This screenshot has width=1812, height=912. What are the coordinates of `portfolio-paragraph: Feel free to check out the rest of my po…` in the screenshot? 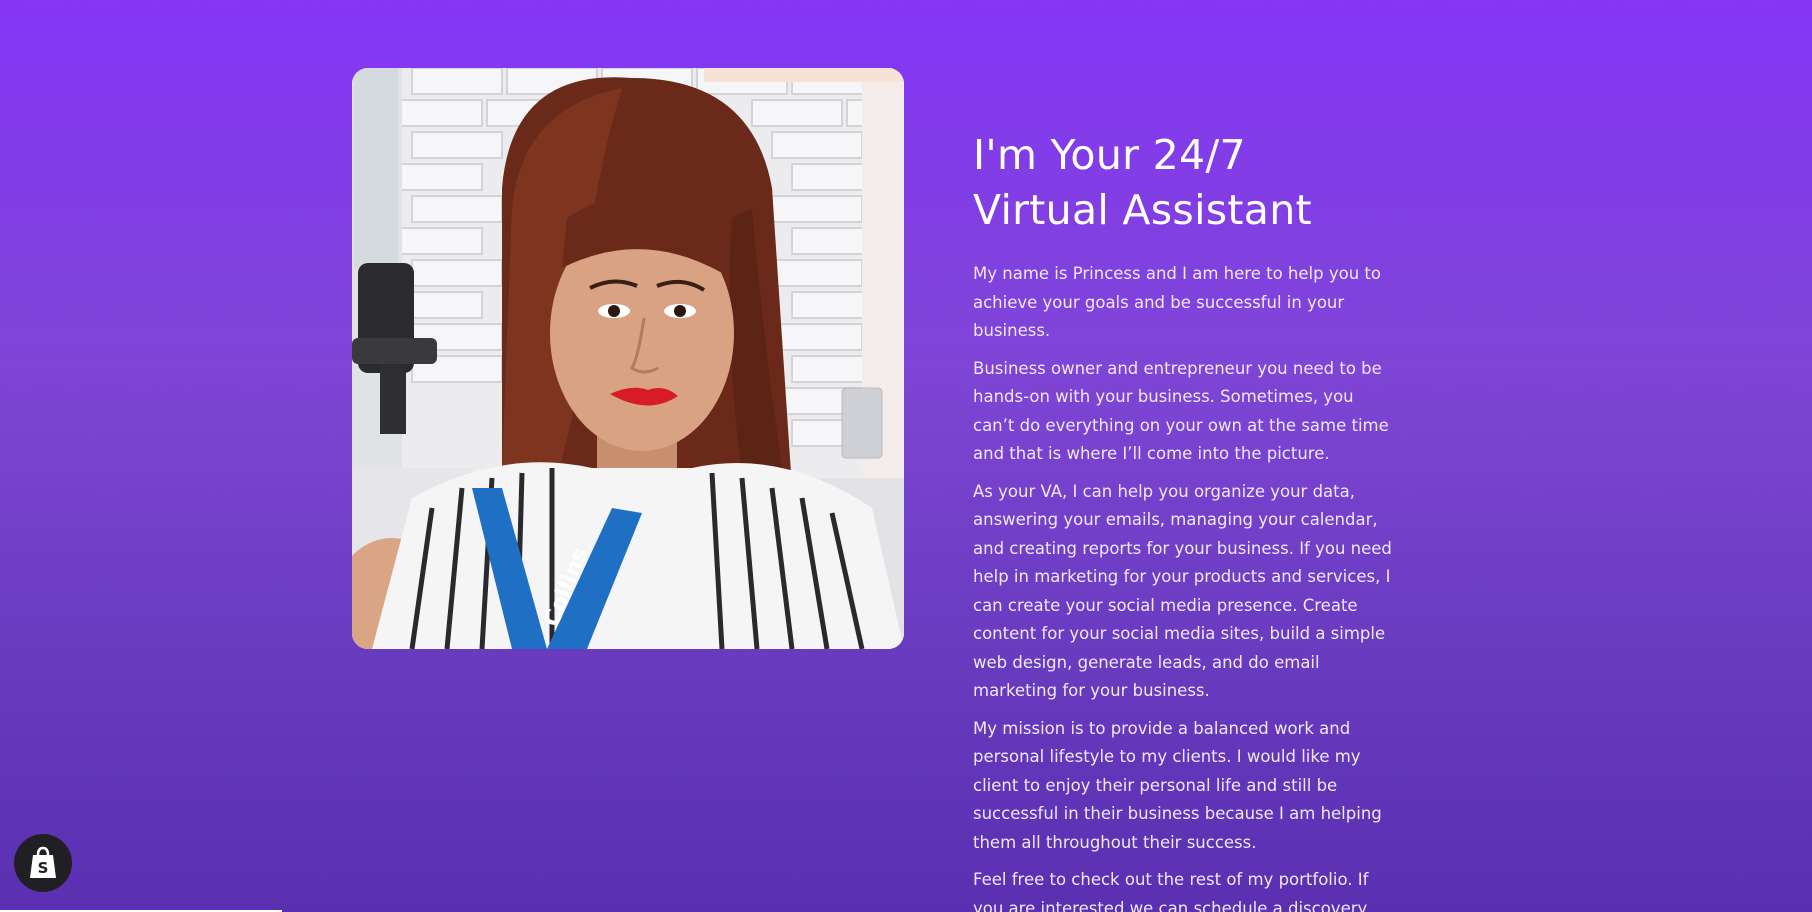 It's located at (1171, 891).